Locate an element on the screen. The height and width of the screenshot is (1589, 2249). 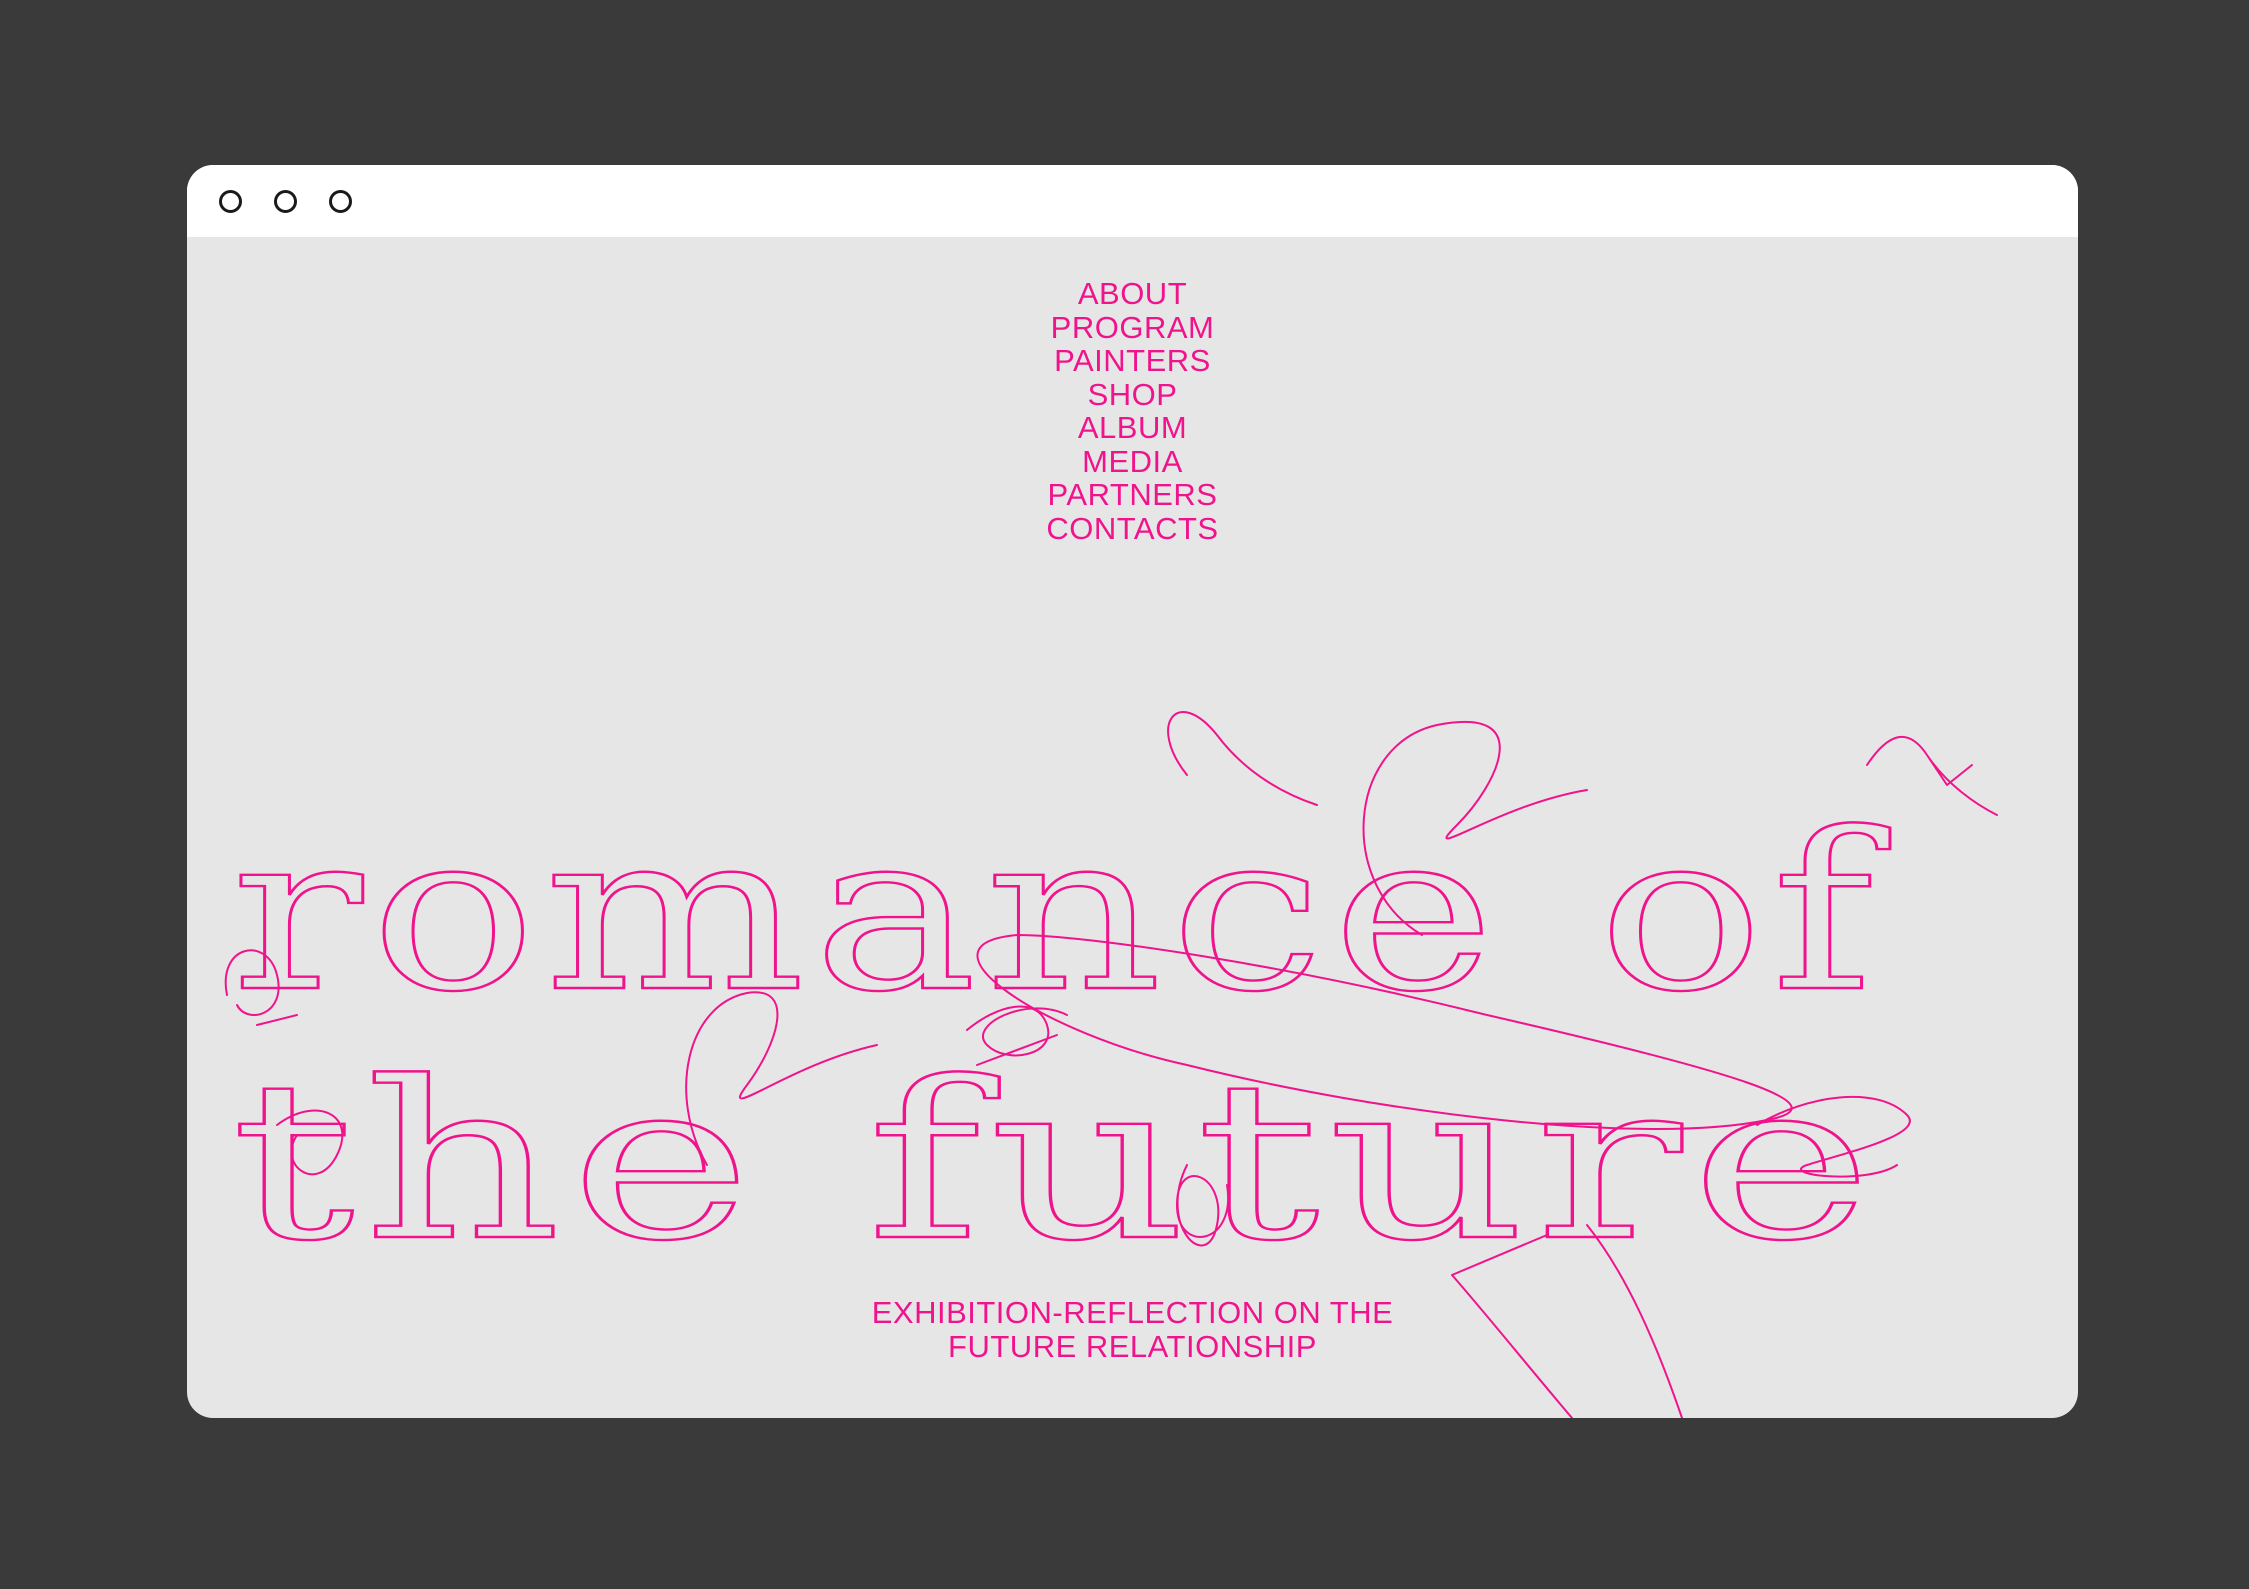
scribble-loop-e is located at coordinates (1475, 828).